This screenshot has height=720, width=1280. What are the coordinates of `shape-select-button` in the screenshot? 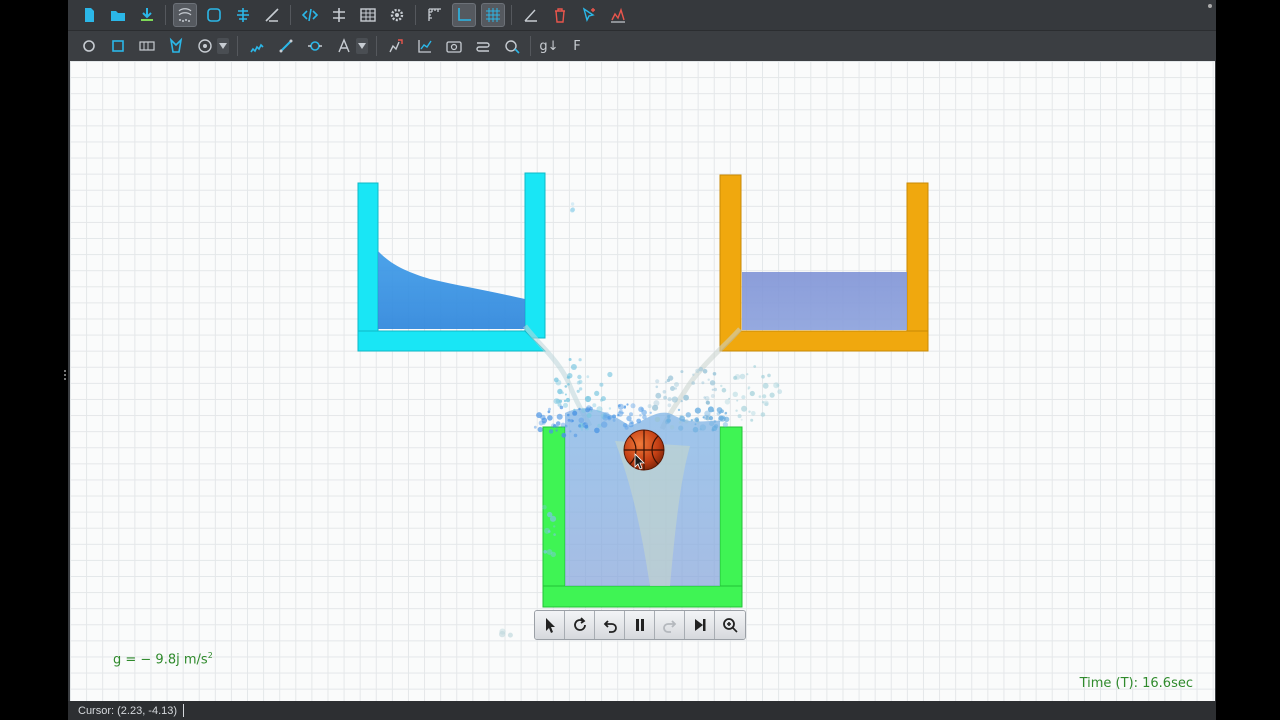 It's located at (214, 15).